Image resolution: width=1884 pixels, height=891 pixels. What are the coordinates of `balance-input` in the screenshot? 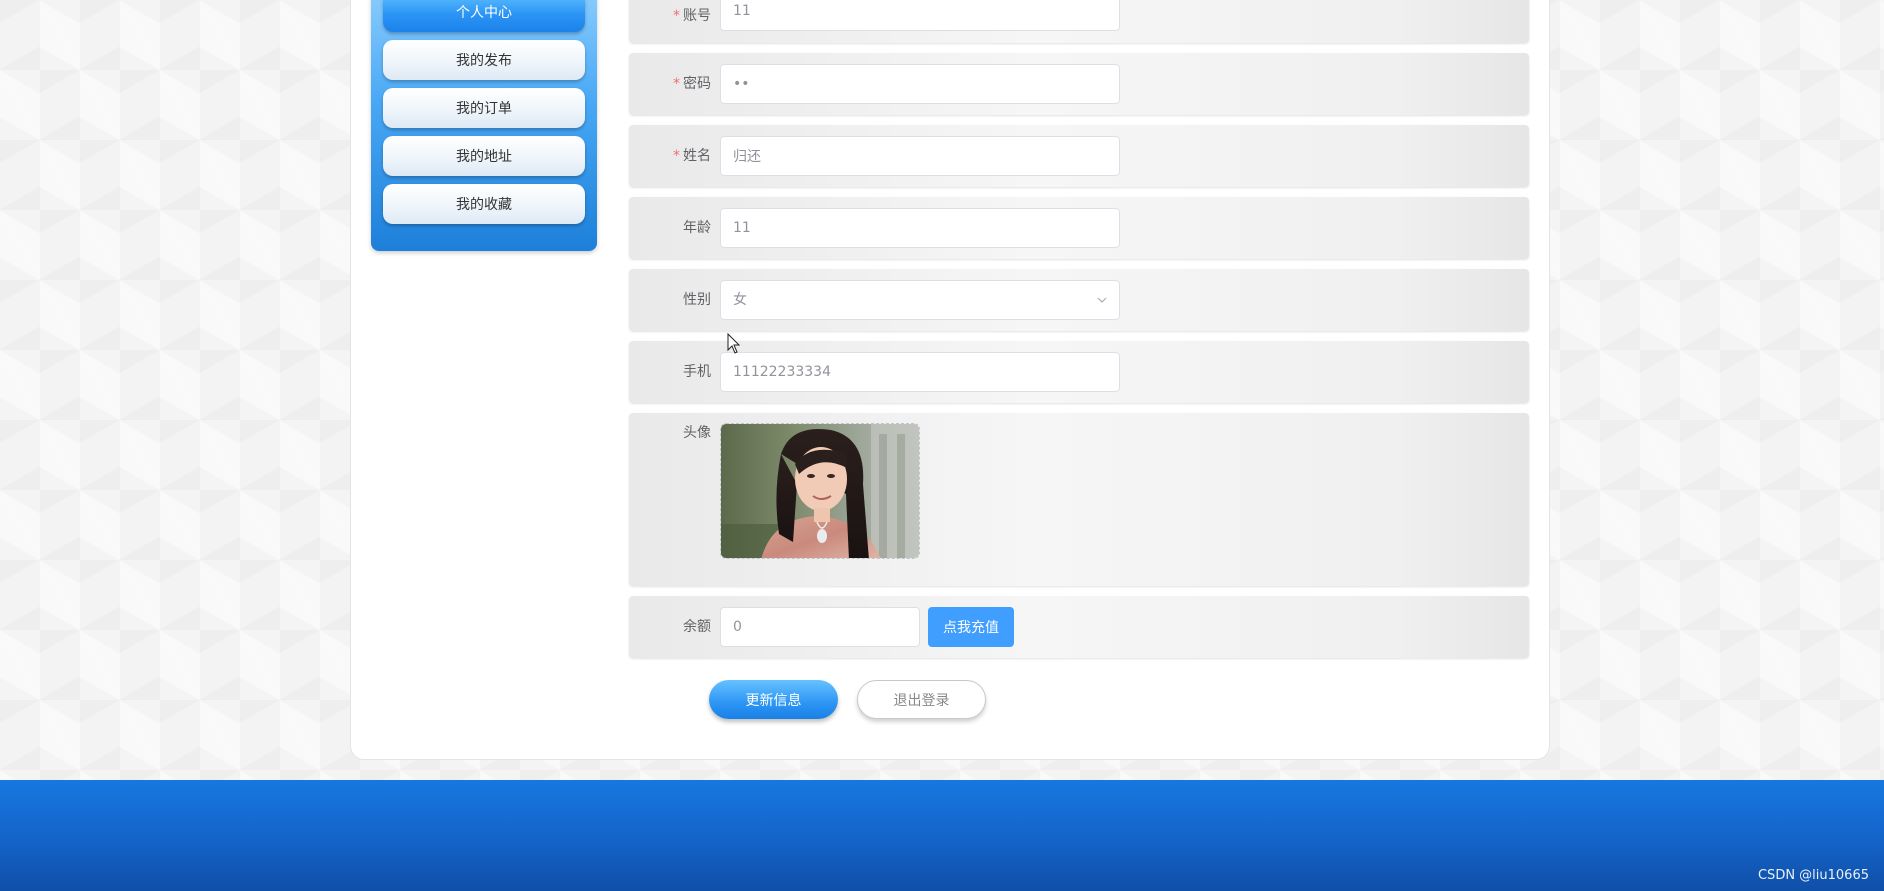 It's located at (820, 627).